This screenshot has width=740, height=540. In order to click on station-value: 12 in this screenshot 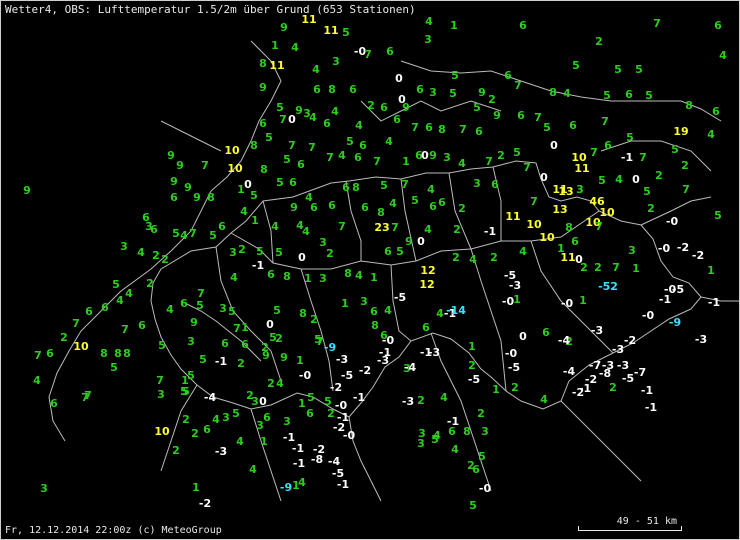, I will do `click(427, 270)`.